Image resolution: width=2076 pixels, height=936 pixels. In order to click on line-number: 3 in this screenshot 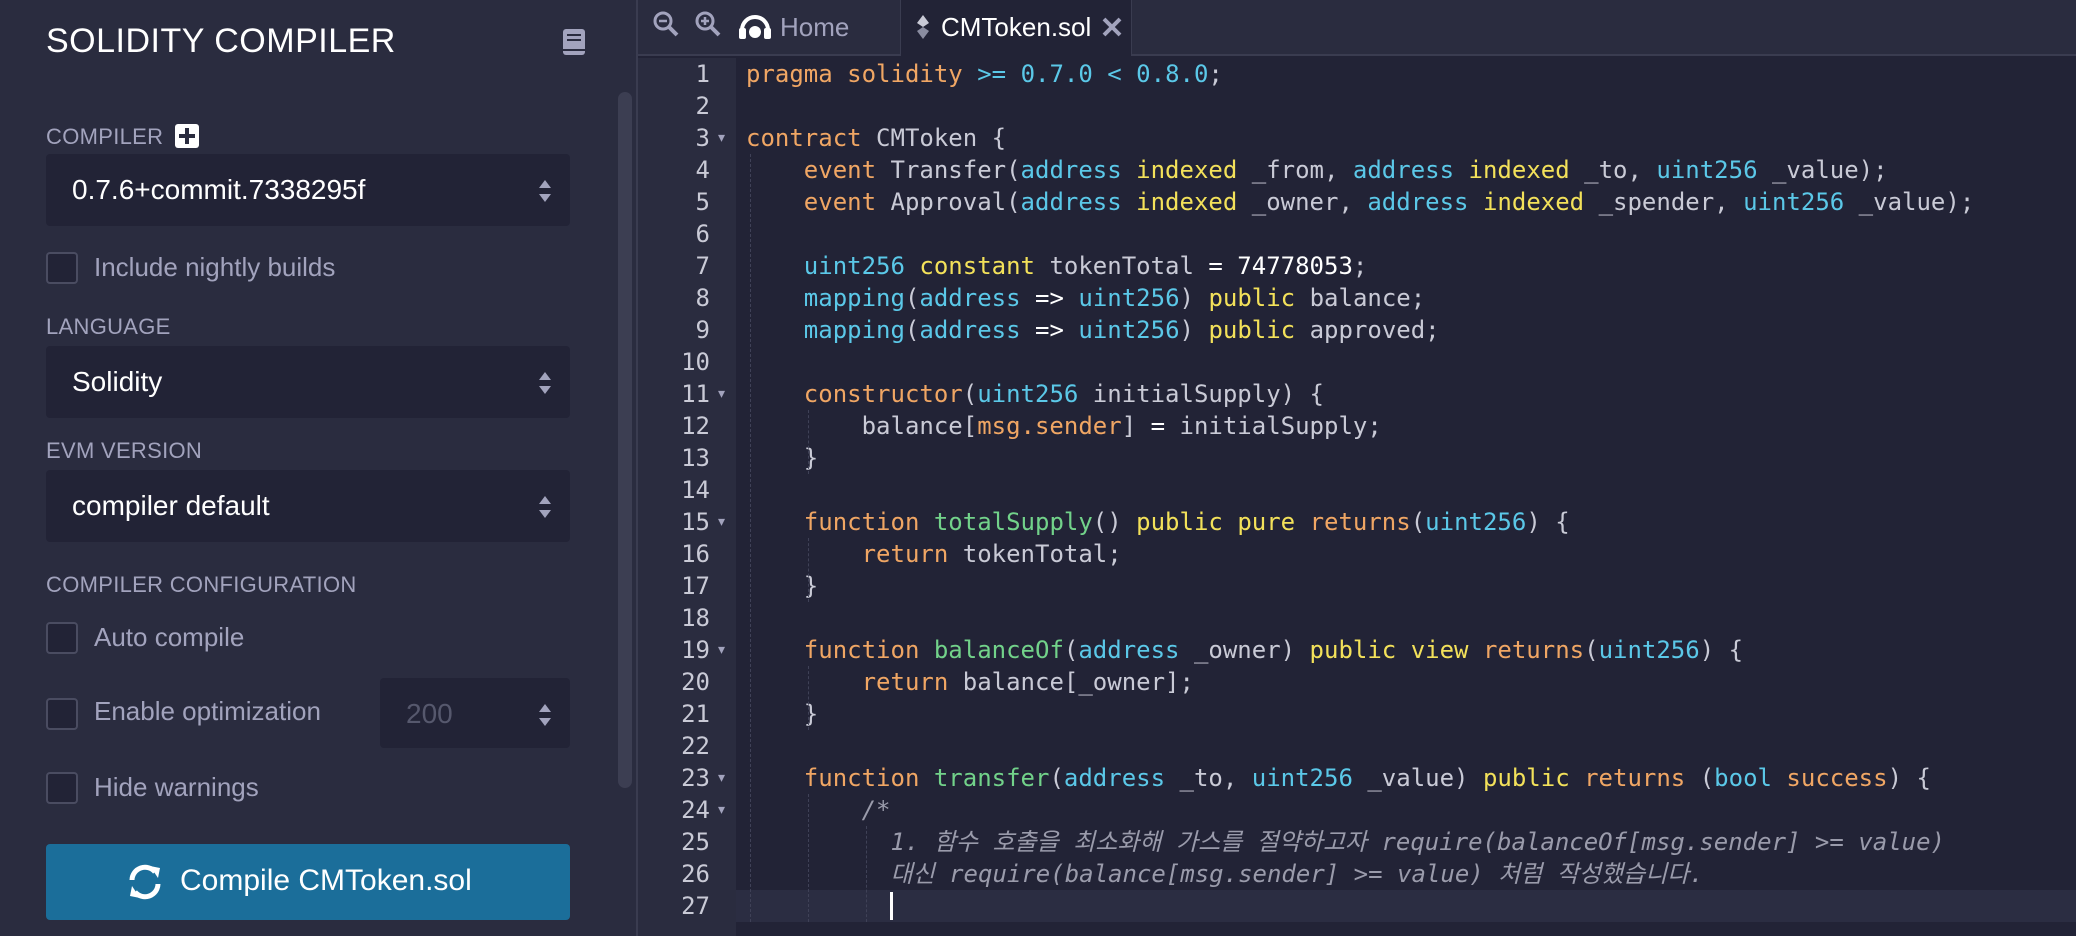, I will do `click(702, 138)`.